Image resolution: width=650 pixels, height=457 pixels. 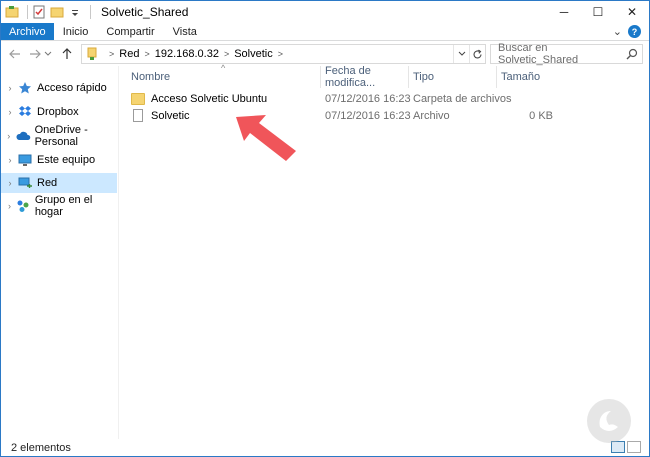 I want to click on file-name: Acceso Solvetic Ubuntu, so click(x=209, y=98).